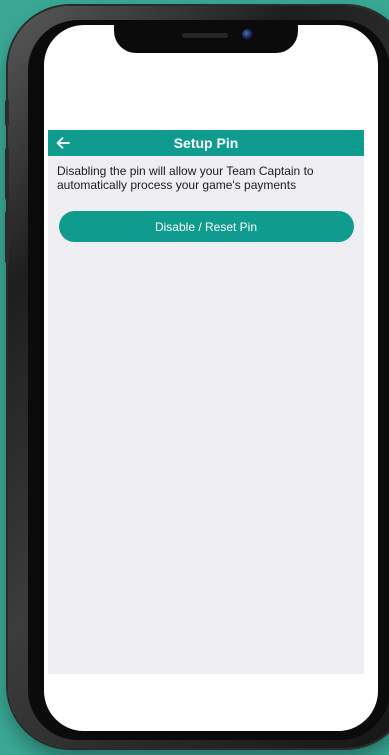 This screenshot has width=389, height=755. What do you see at coordinates (205, 35) in the screenshot?
I see `speaker-grille` at bounding box center [205, 35].